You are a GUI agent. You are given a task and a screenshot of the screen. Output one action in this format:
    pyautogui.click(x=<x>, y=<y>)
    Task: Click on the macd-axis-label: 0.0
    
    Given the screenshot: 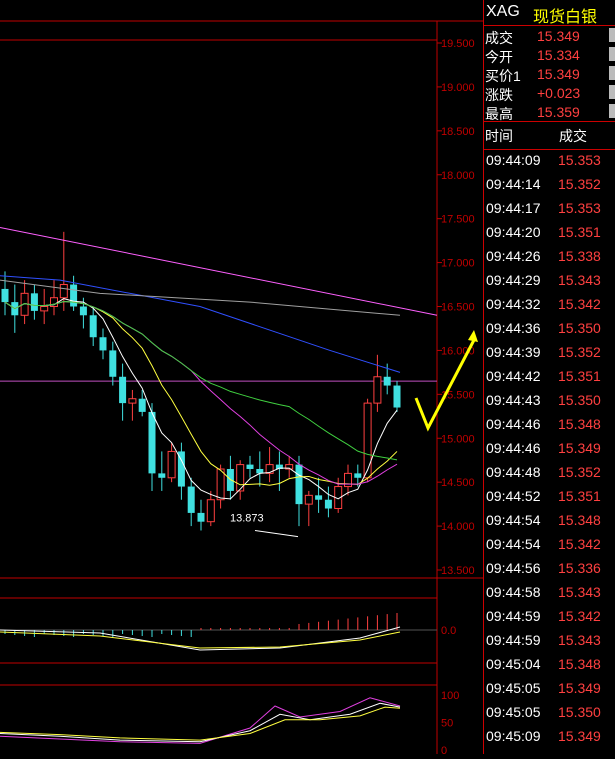 What is the action you would take?
    pyautogui.click(x=448, y=631)
    